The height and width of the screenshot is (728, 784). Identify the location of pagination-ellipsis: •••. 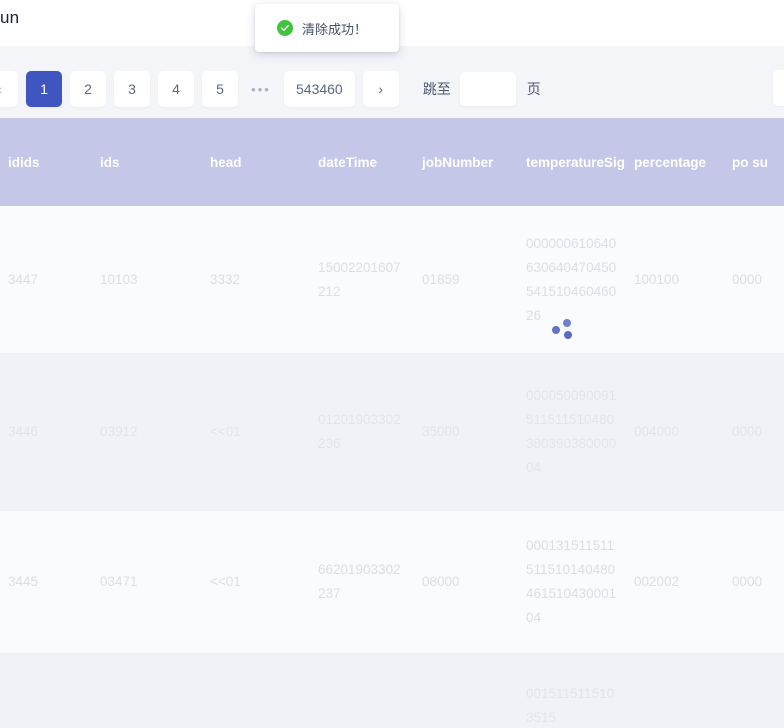
(261, 89).